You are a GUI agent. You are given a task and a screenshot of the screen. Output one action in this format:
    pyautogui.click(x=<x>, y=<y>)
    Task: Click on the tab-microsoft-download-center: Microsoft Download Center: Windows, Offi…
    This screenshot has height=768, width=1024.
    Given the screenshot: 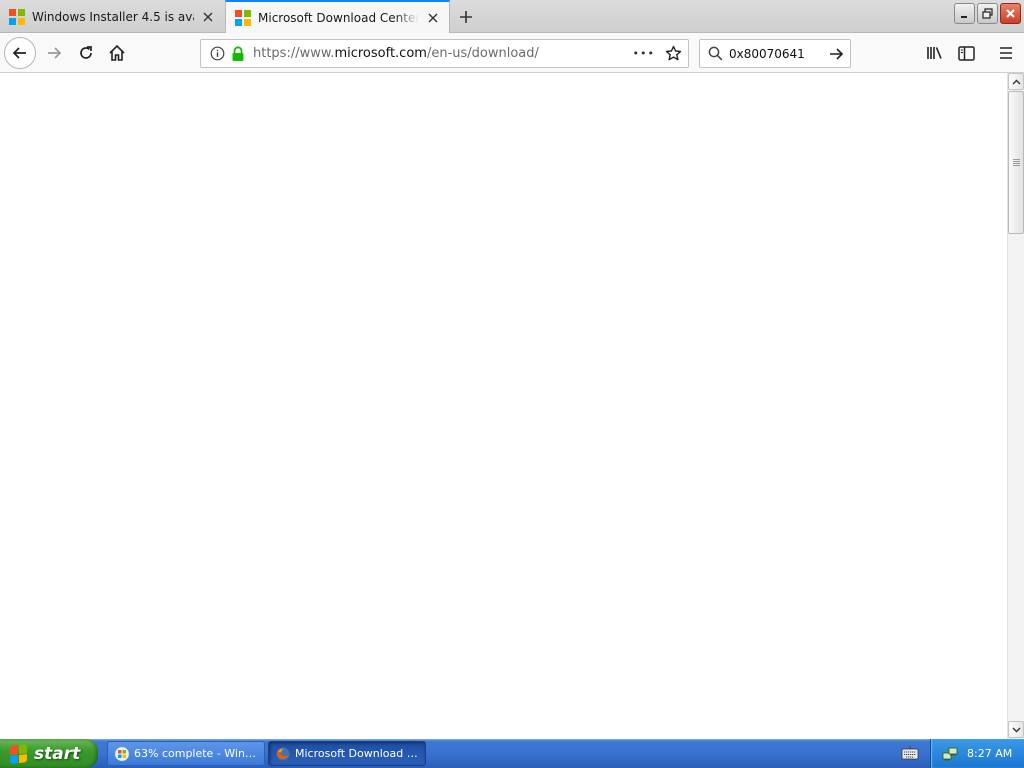 What is the action you would take?
    pyautogui.click(x=337, y=17)
    